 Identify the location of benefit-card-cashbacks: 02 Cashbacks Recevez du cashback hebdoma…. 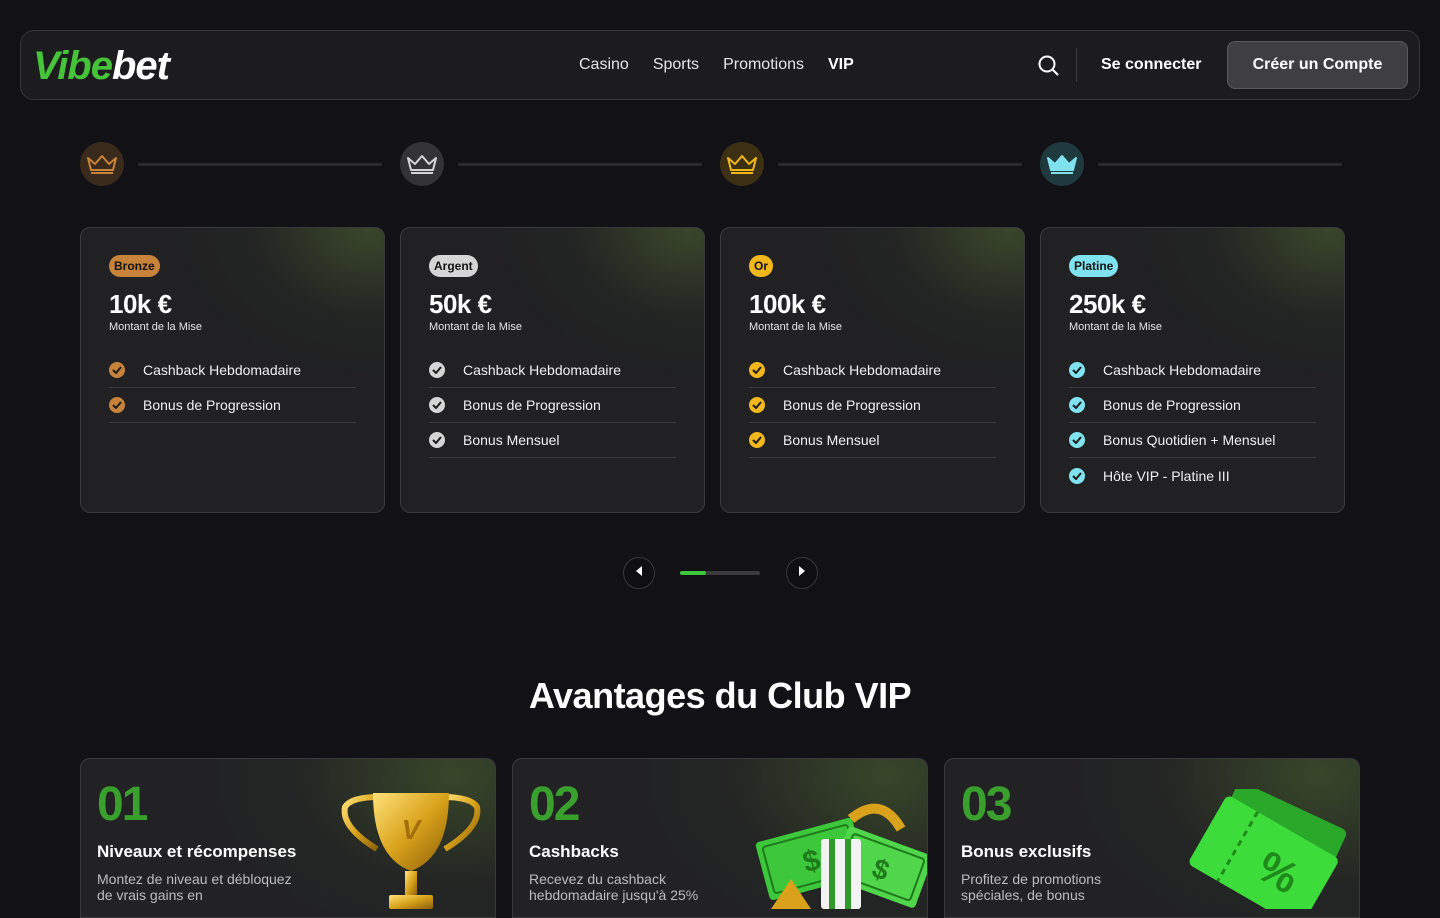
(720, 838).